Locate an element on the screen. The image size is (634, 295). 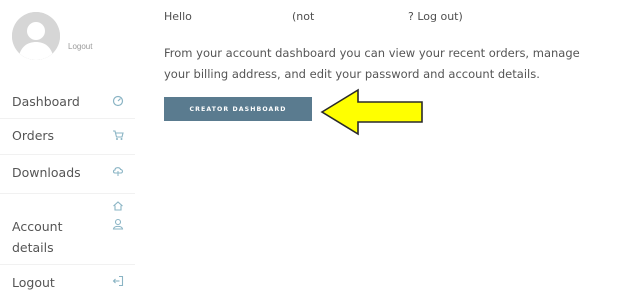
sidebar-item-label: Logout is located at coordinates (33, 282).